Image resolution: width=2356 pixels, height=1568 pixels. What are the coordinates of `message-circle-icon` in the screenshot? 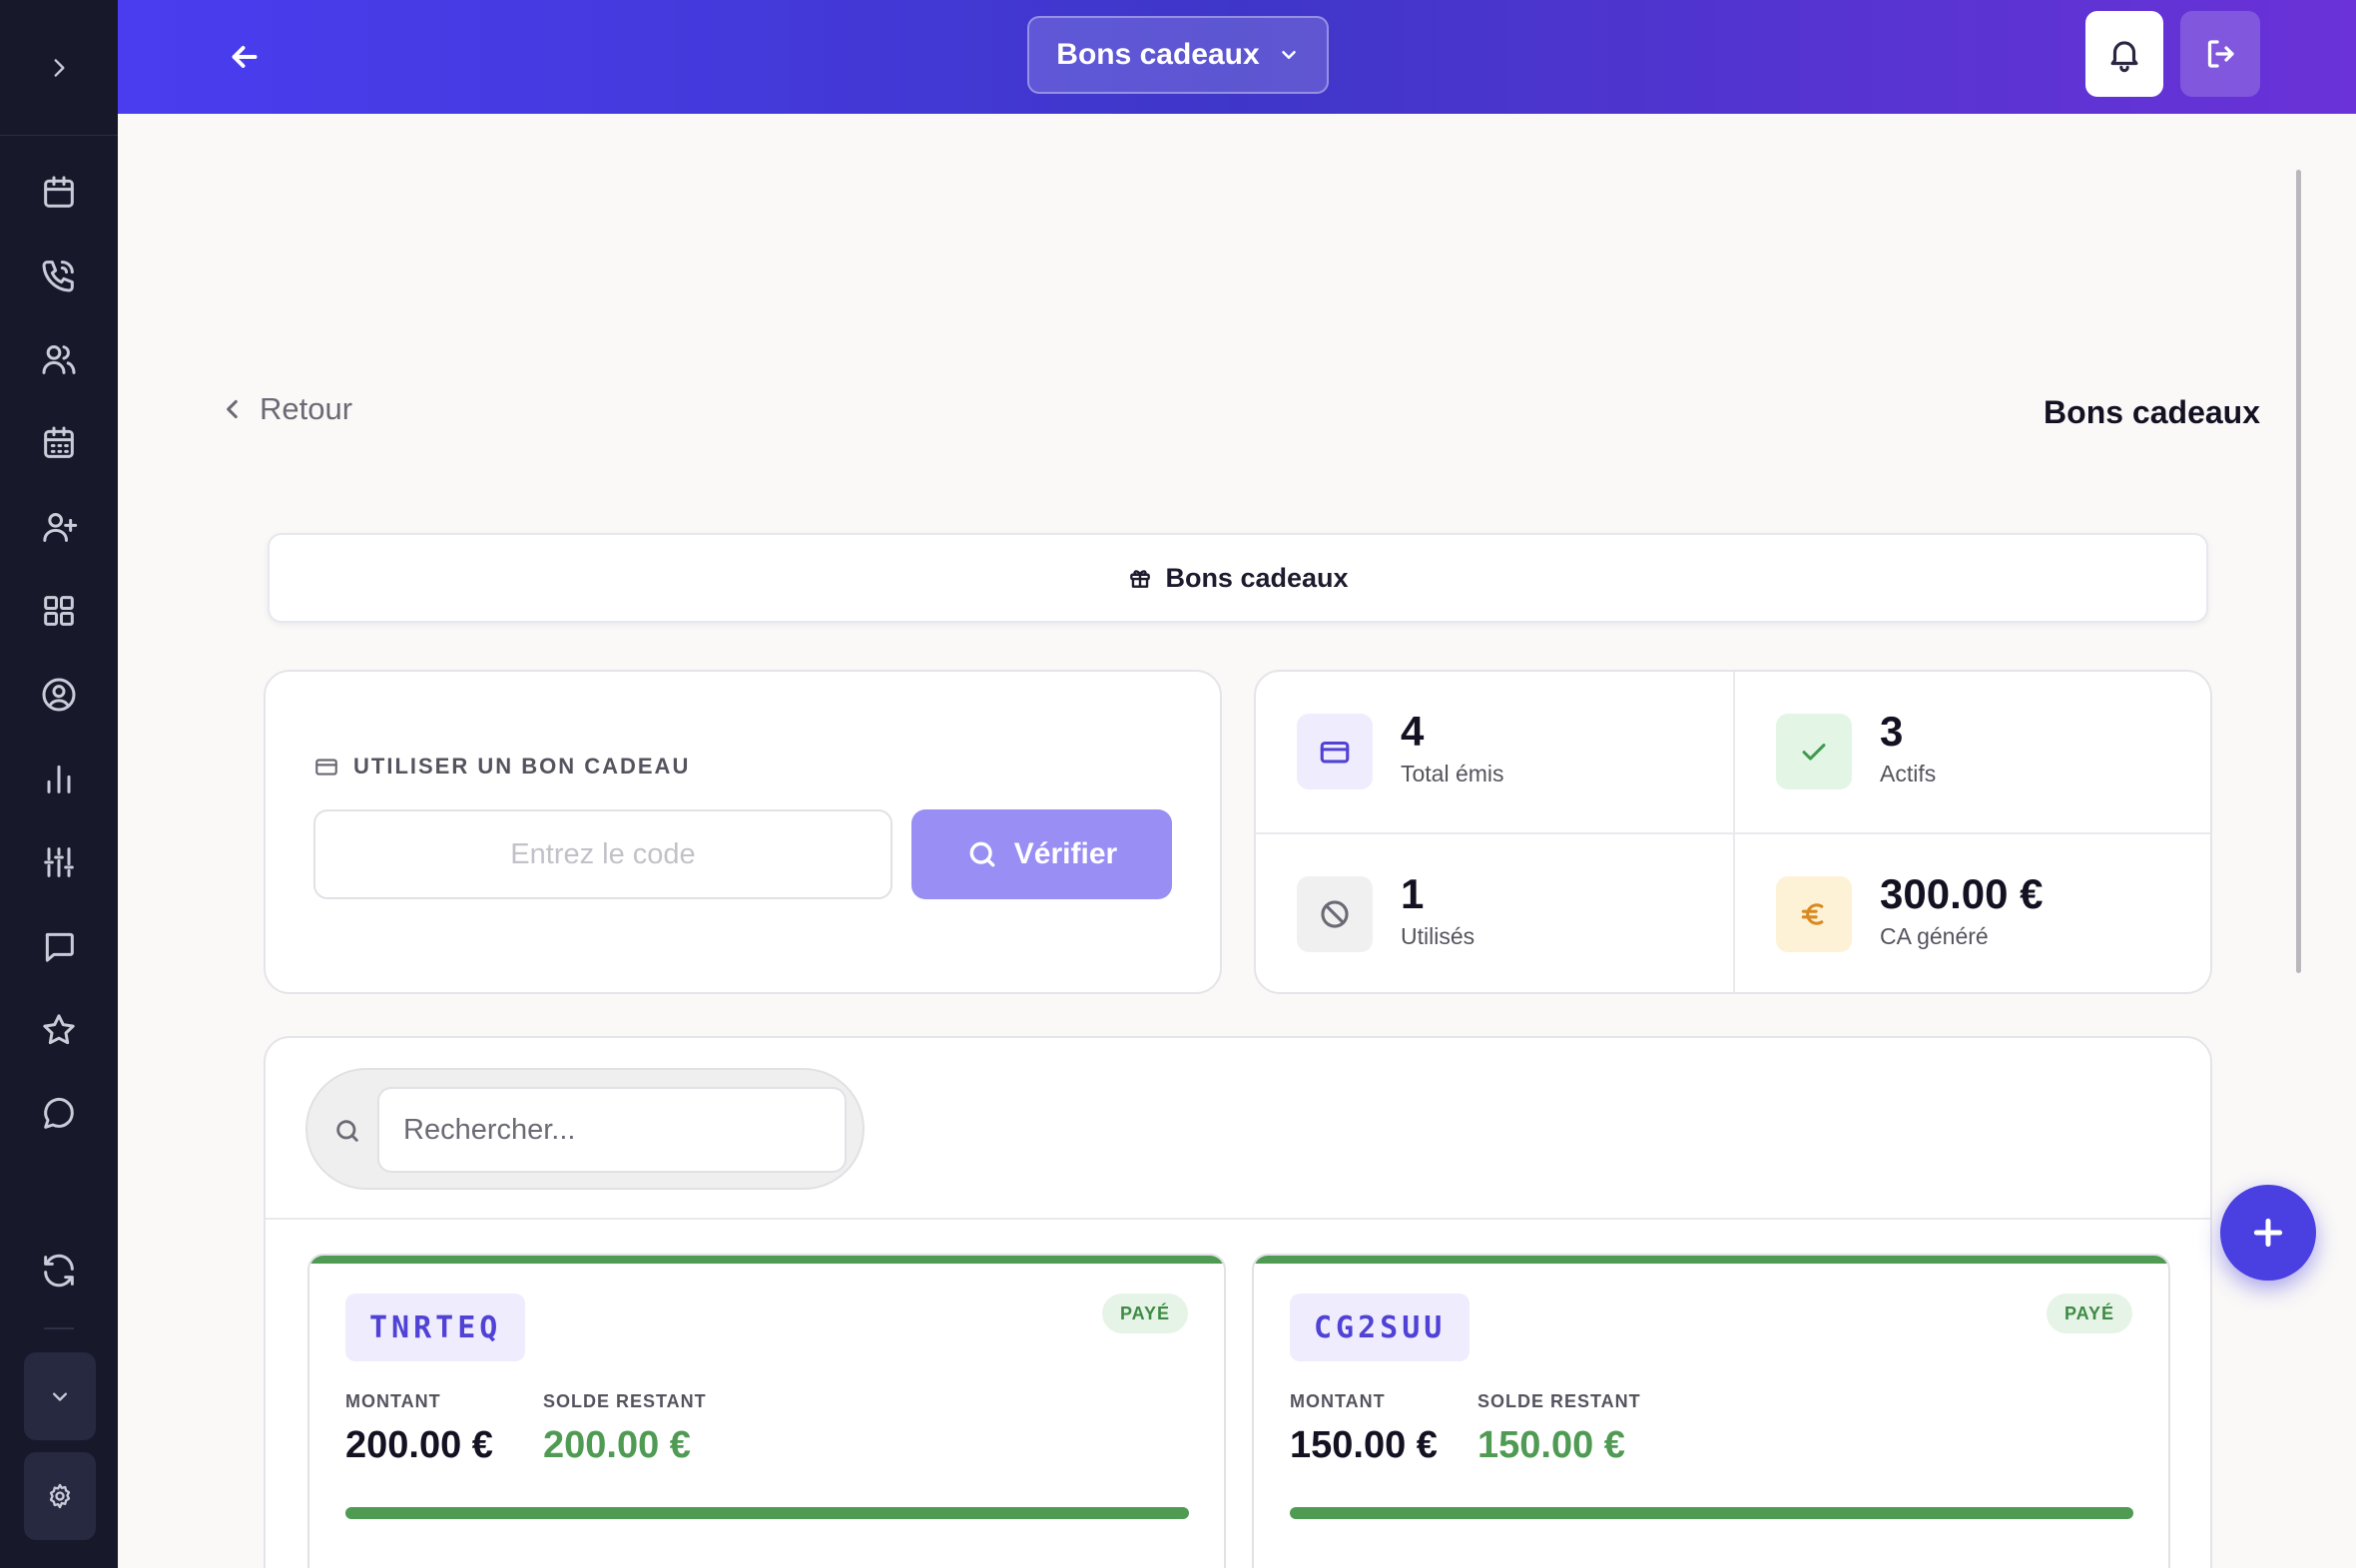 It's located at (59, 1113).